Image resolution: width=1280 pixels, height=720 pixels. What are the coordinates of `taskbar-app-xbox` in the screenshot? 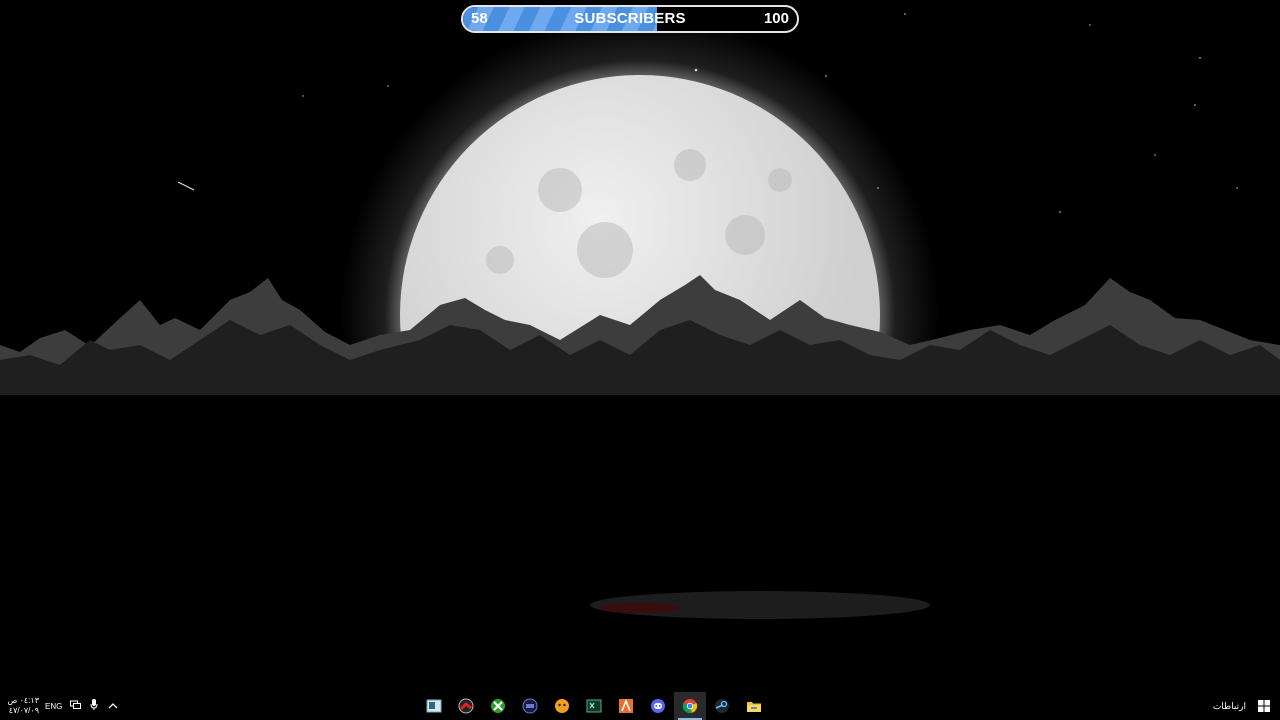 It's located at (498, 706).